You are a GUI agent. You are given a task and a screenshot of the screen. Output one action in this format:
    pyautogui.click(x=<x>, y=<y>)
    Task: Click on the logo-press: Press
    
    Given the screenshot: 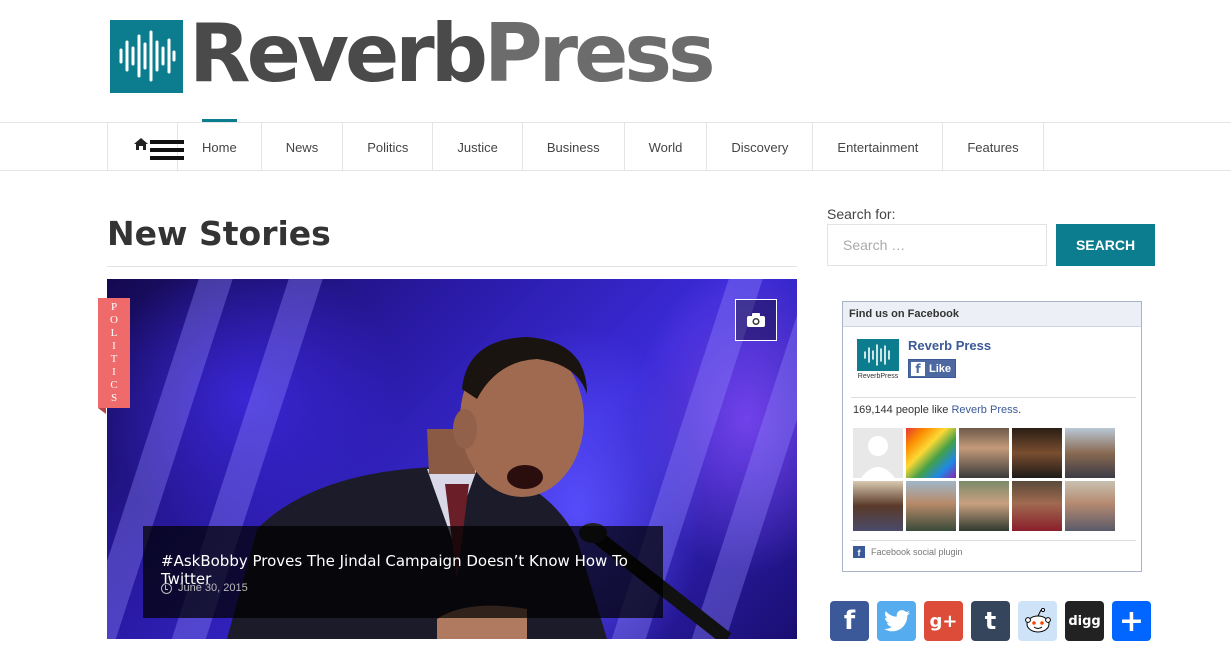 What is the action you would take?
    pyautogui.click(x=599, y=53)
    